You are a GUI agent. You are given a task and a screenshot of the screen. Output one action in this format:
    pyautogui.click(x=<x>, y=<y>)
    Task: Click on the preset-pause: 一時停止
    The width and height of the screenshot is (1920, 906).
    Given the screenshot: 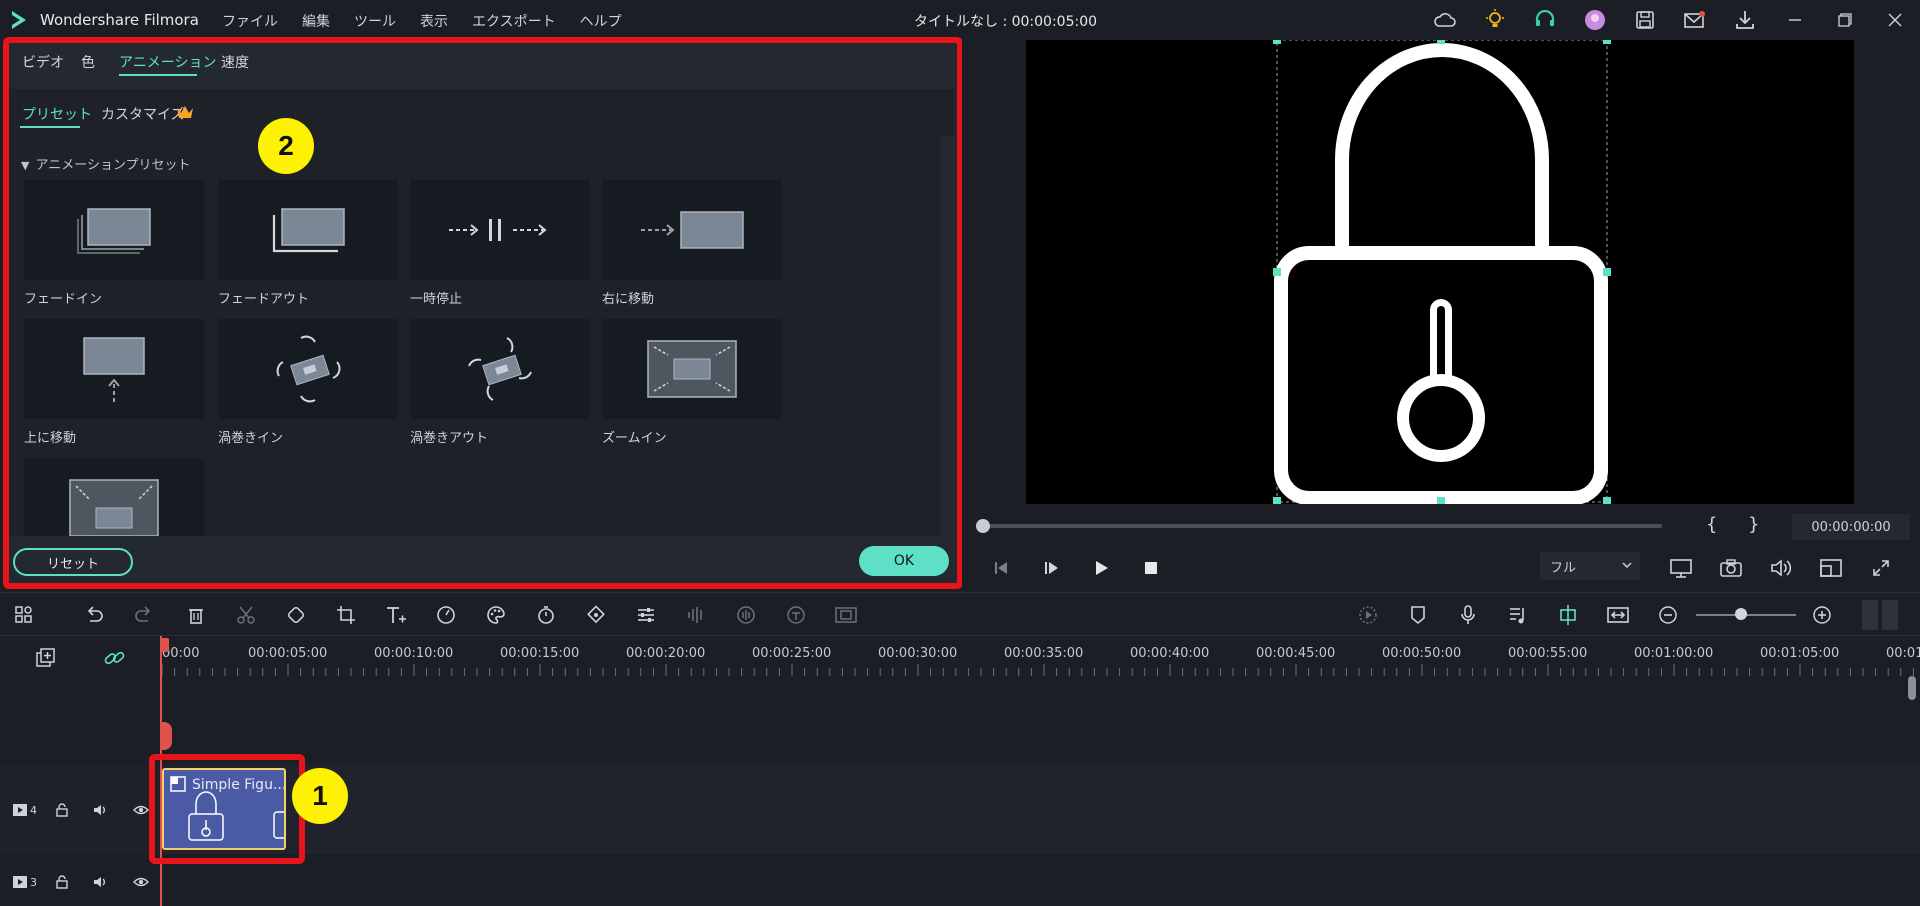 What is the action you would take?
    pyautogui.click(x=500, y=243)
    